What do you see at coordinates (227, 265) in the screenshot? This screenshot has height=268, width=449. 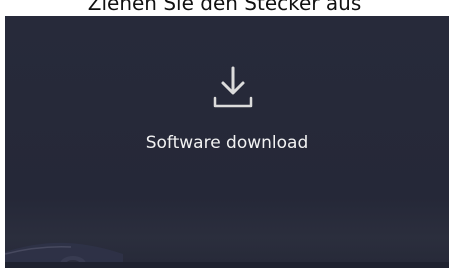 I see `bottom-band` at bounding box center [227, 265].